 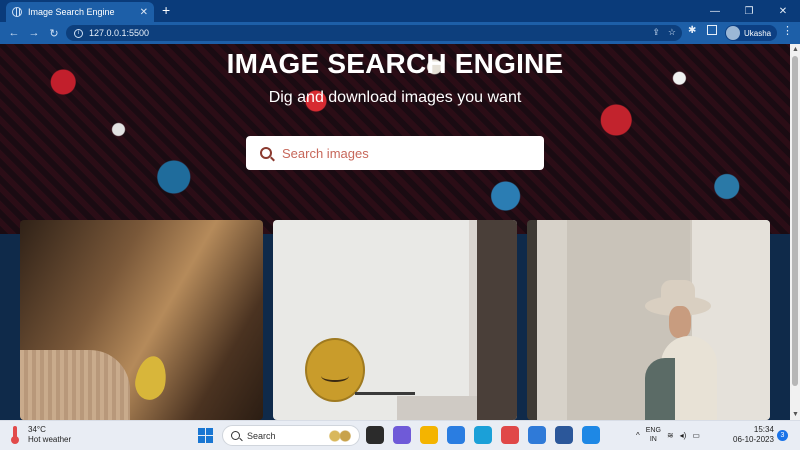 I want to click on restore-button: ❐, so click(x=749, y=11).